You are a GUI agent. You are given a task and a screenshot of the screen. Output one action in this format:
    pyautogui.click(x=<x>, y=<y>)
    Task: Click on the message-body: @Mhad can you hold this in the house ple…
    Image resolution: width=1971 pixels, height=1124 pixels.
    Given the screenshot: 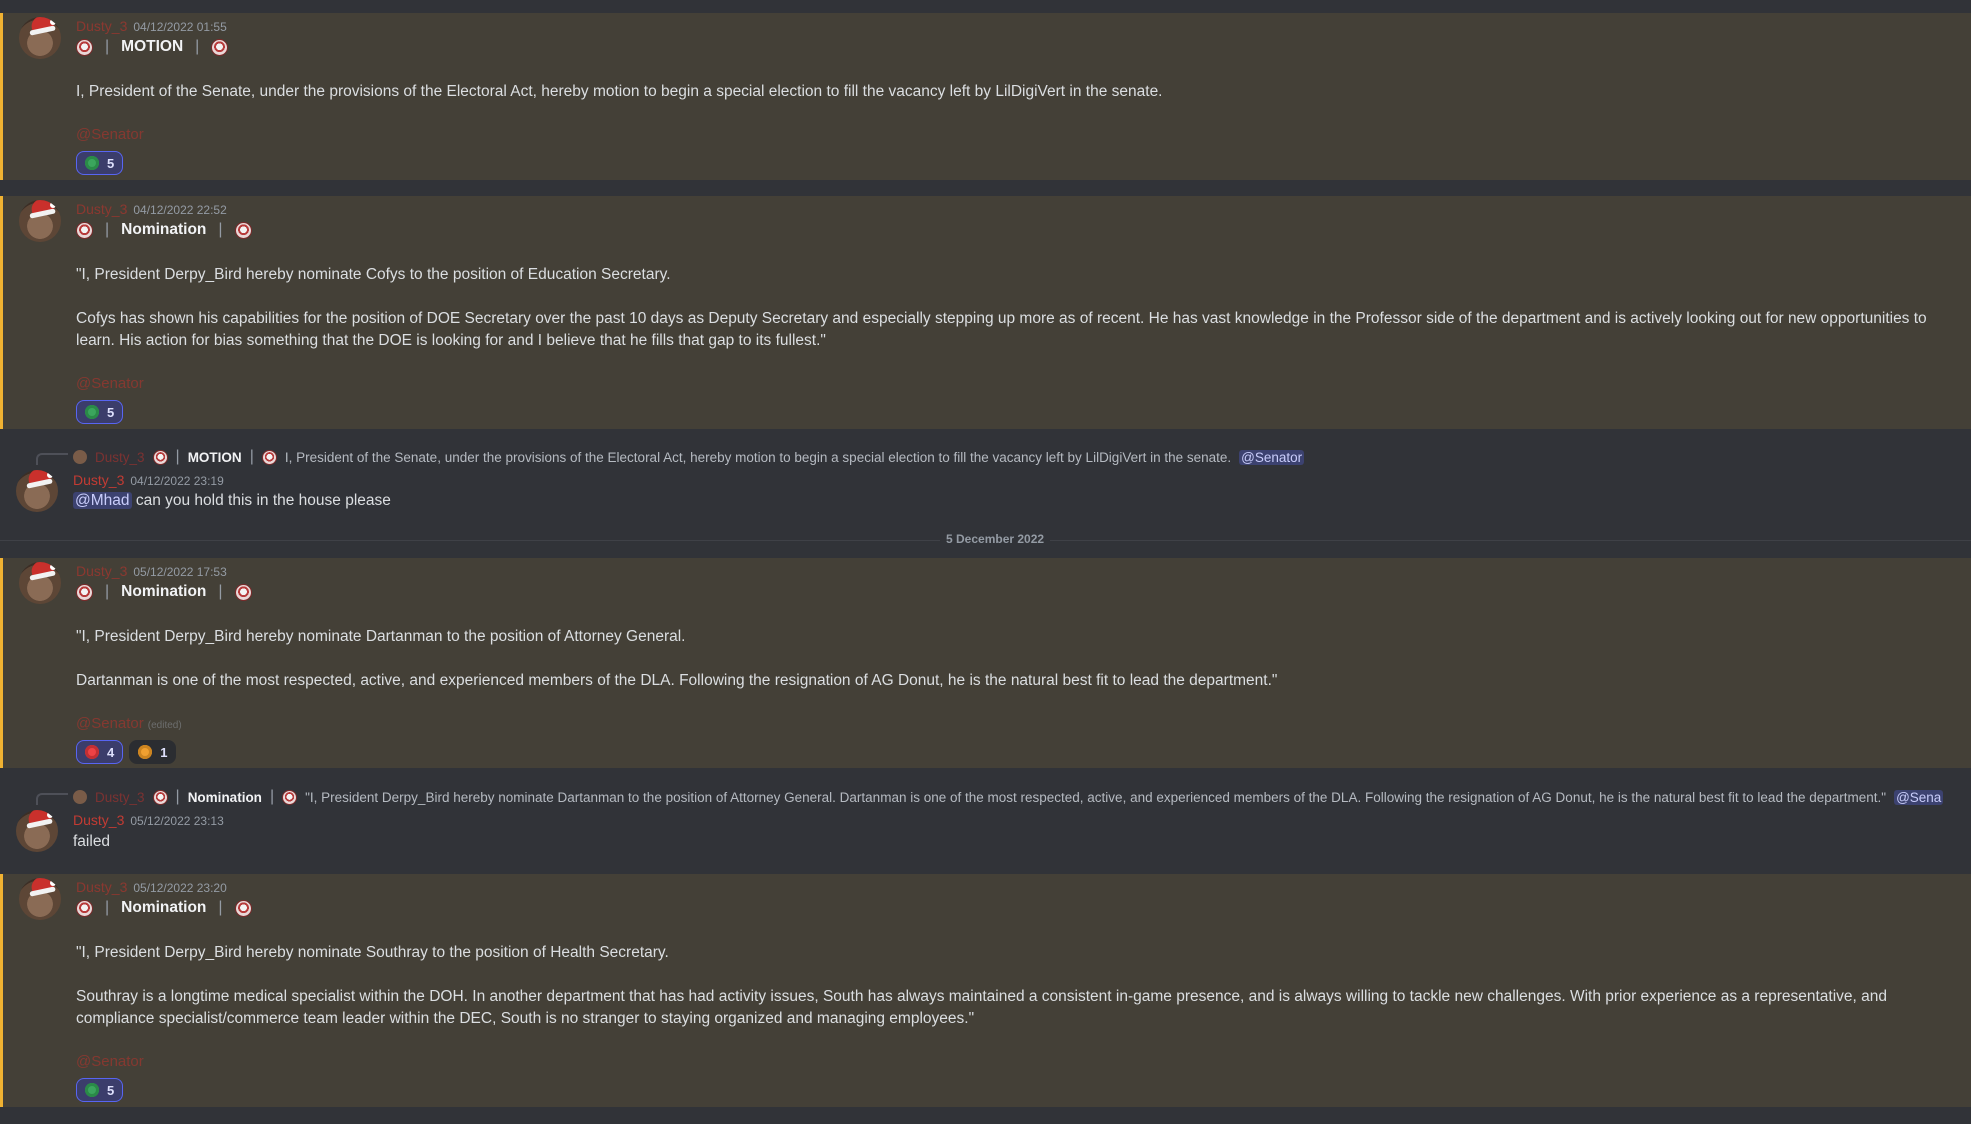 What is the action you would take?
    pyautogui.click(x=232, y=501)
    